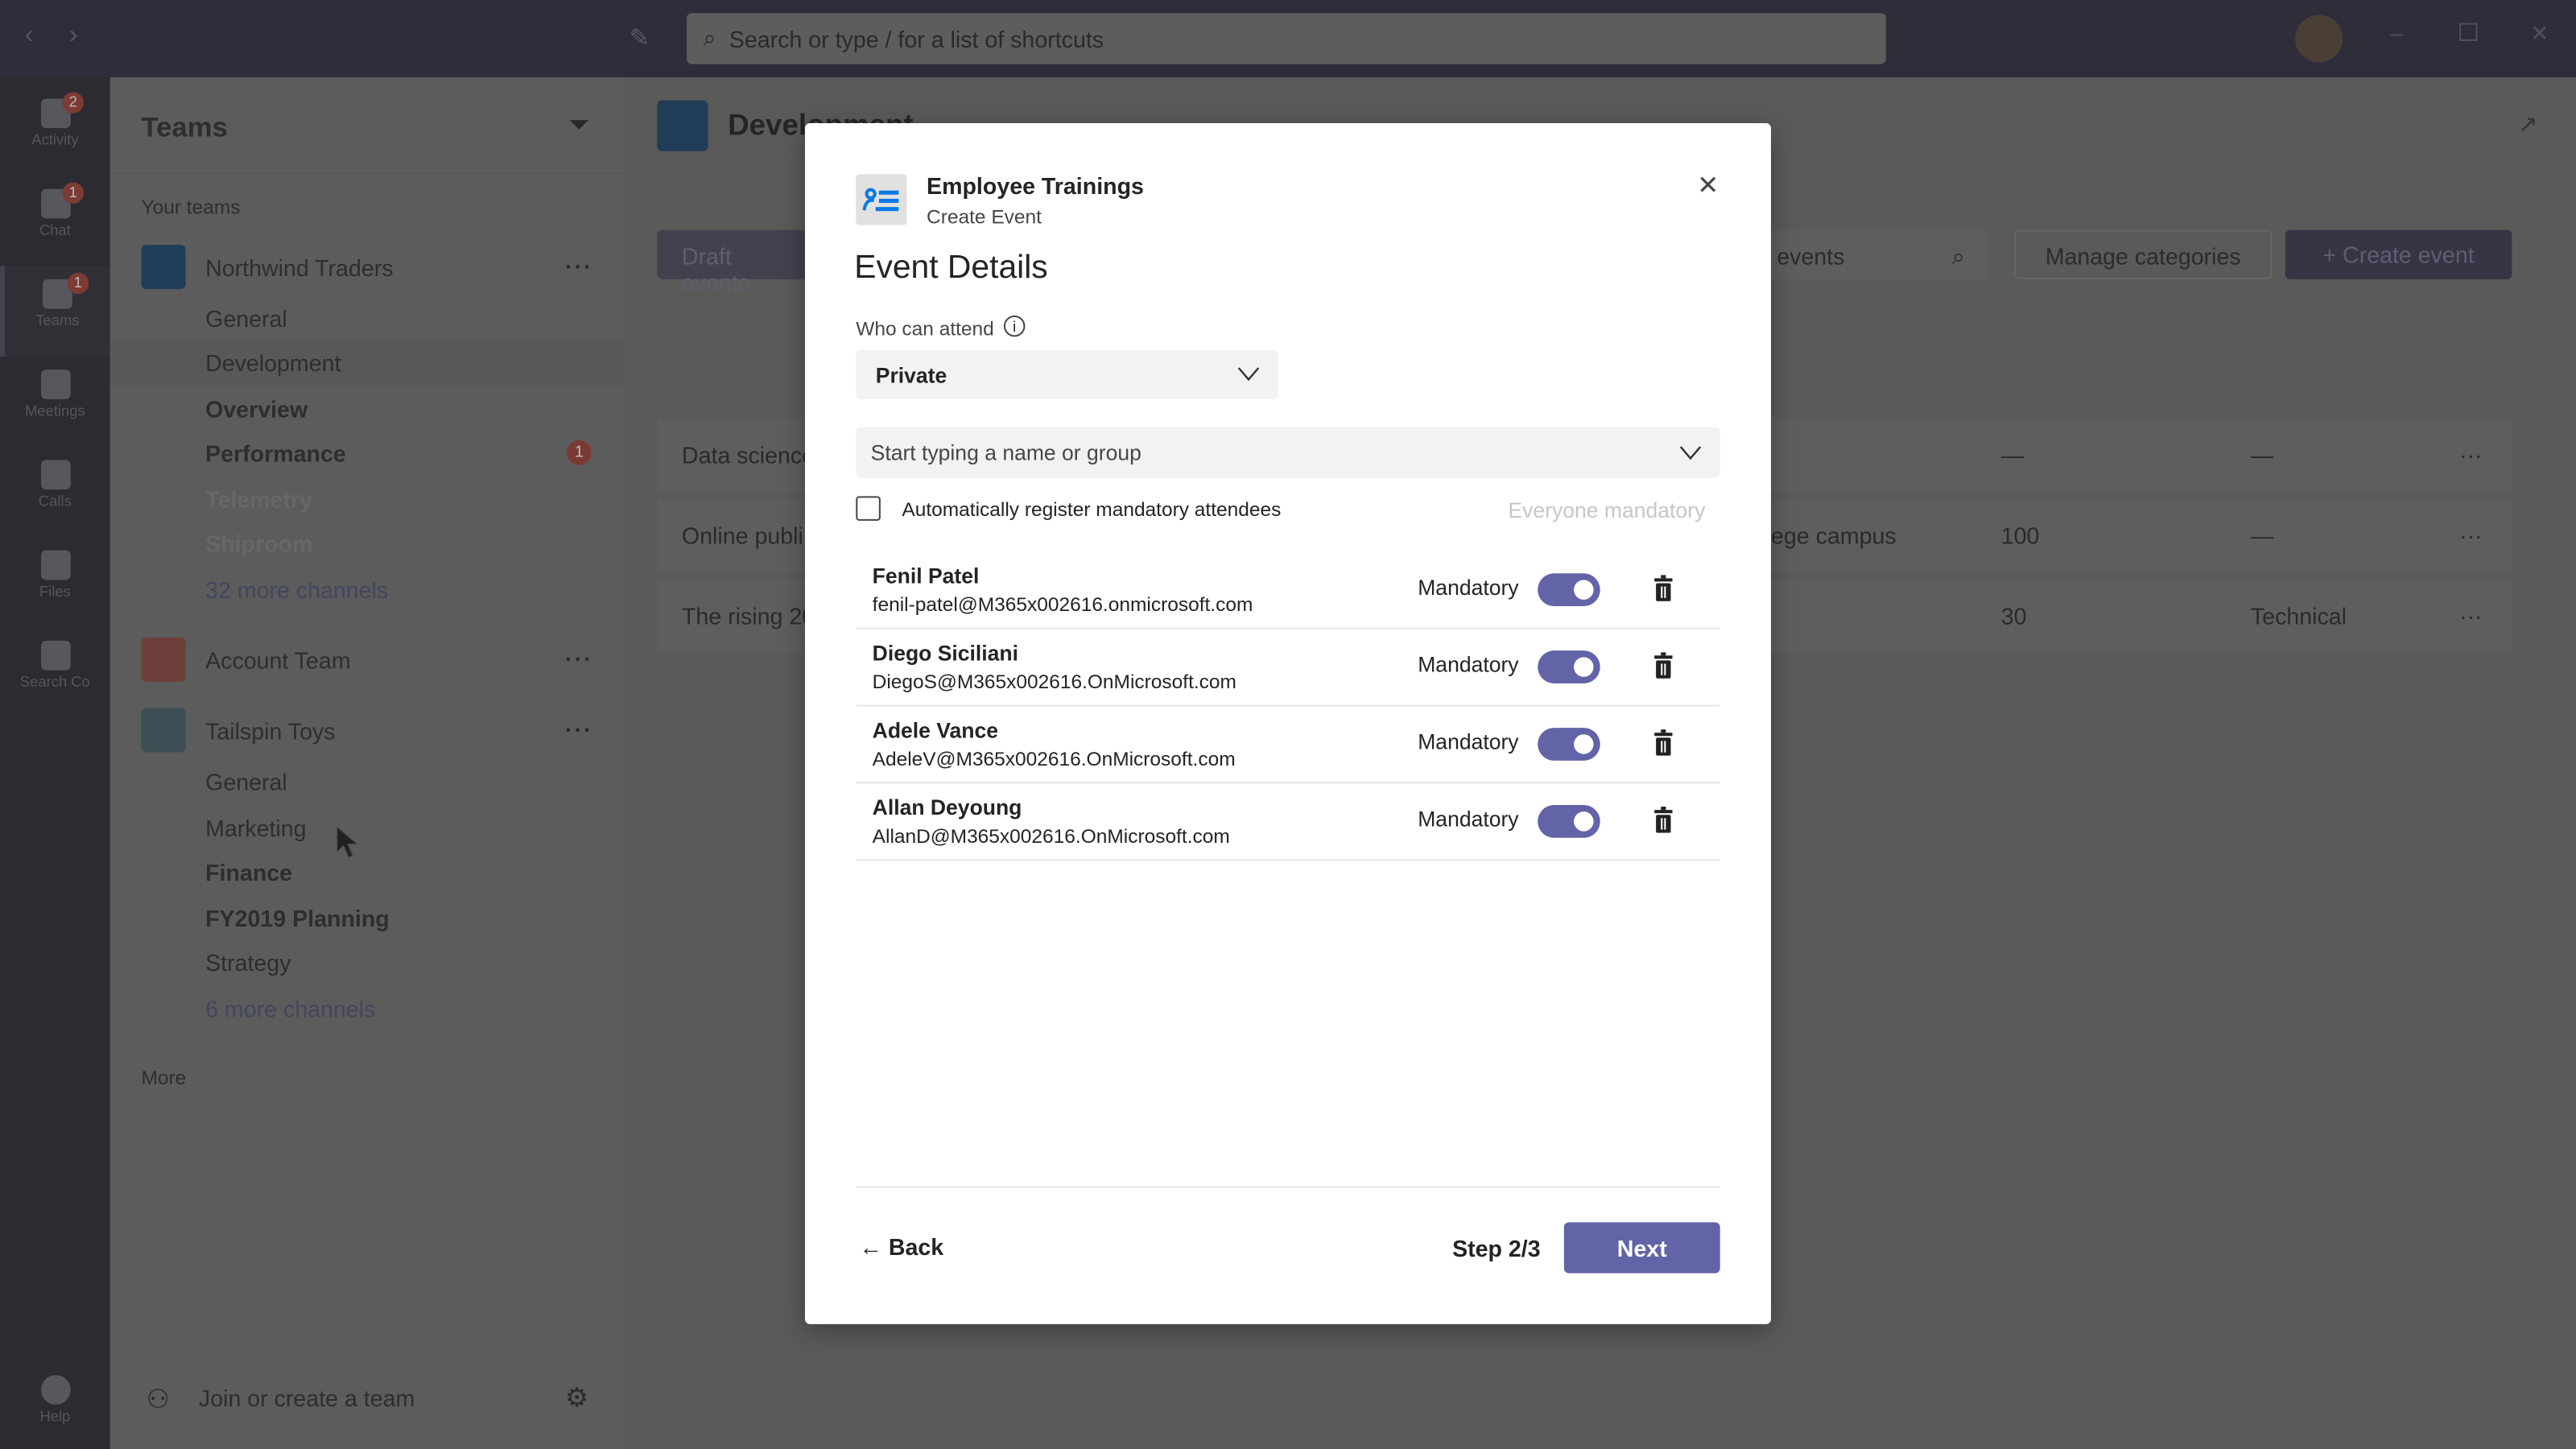  Describe the element at coordinates (248, 963) in the screenshot. I see `channel-item: Strategy` at that location.